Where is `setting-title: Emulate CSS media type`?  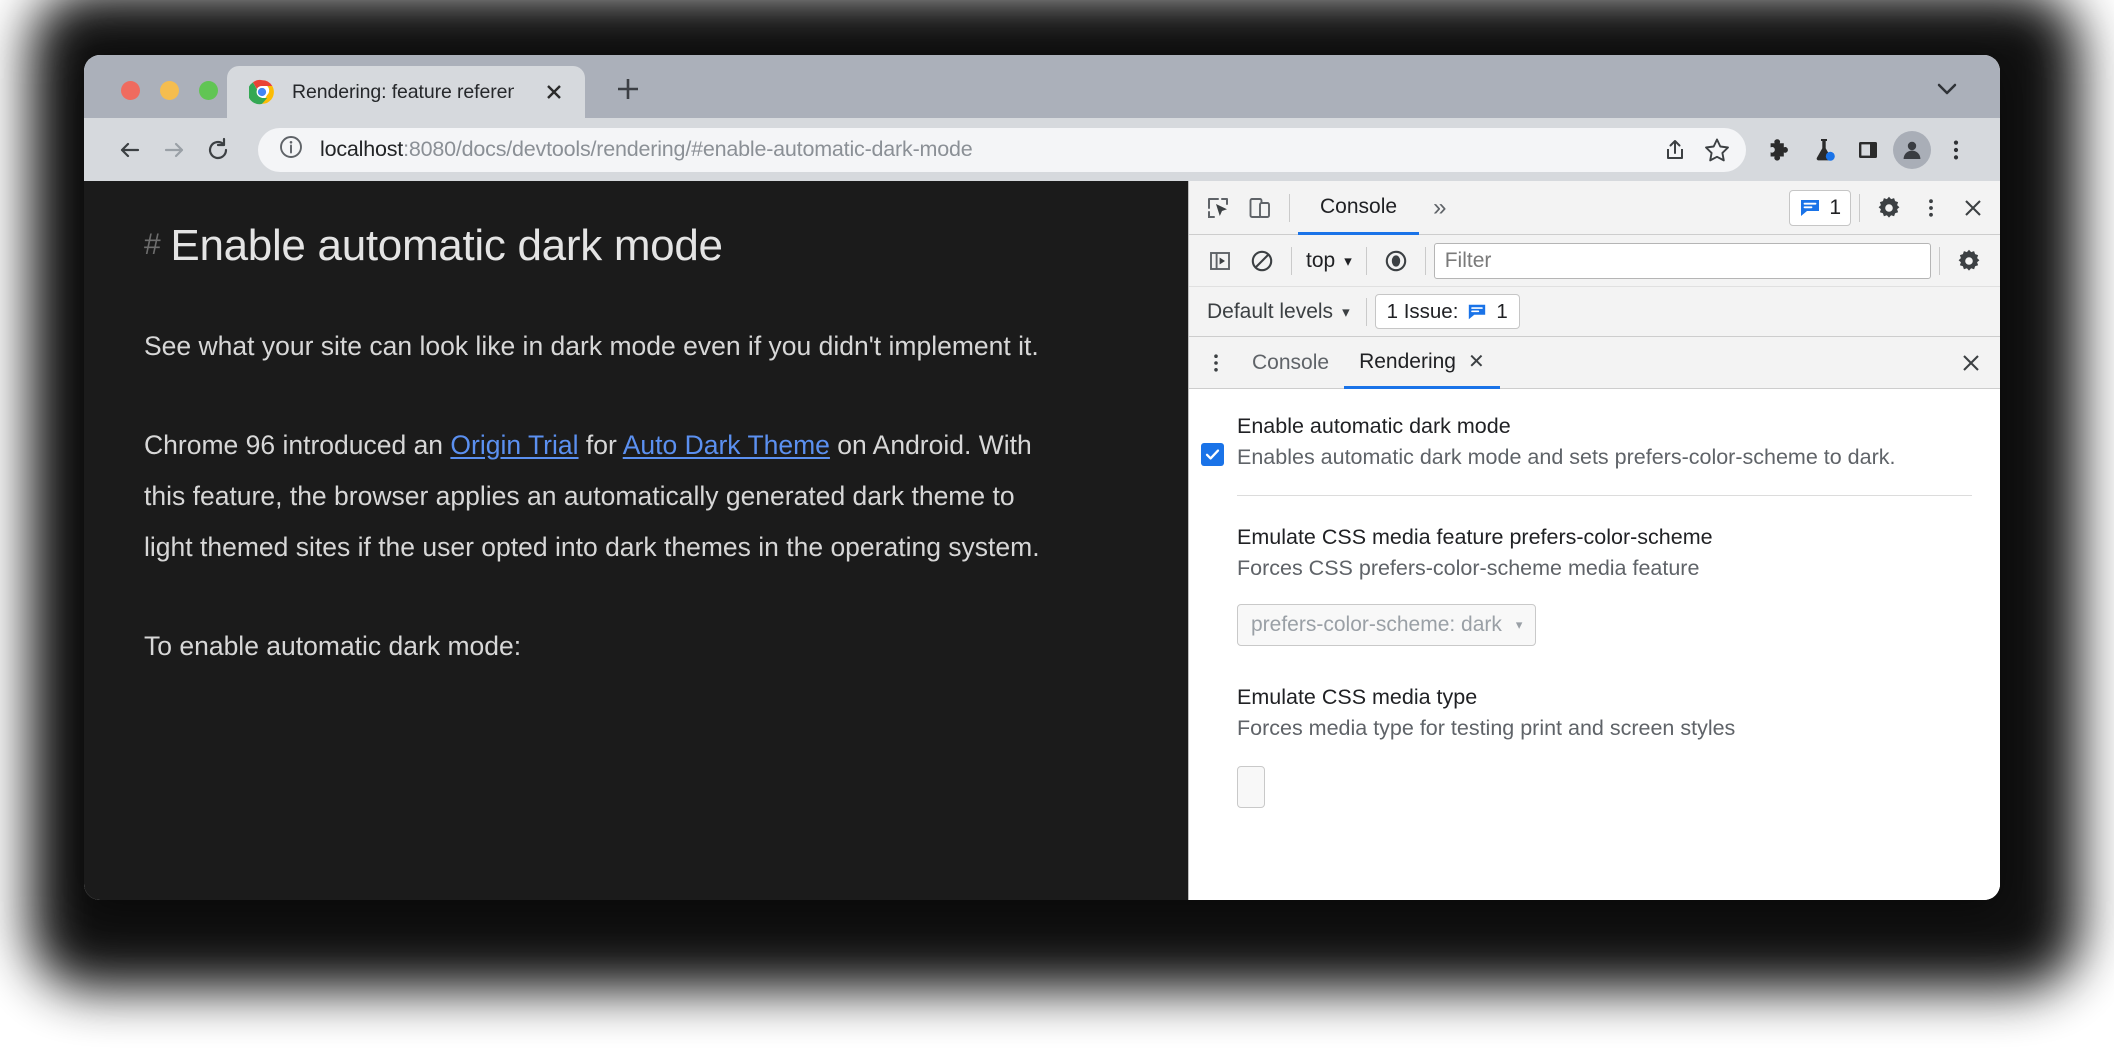 setting-title: Emulate CSS media type is located at coordinates (1357, 697).